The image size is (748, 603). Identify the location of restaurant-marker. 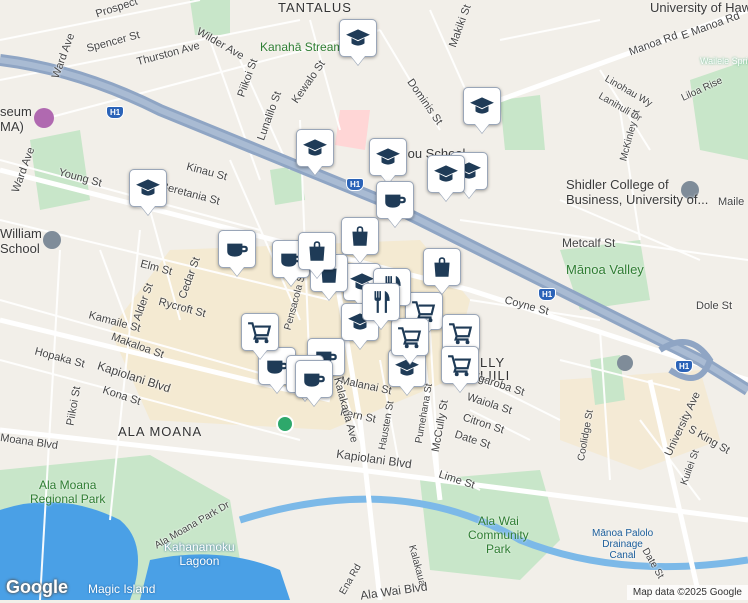
(381, 302).